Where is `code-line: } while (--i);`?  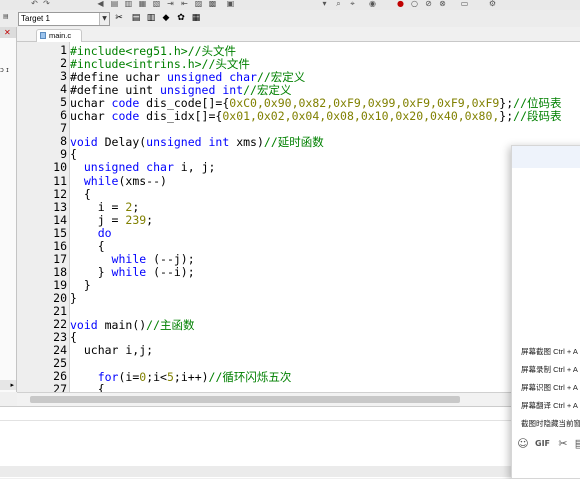 code-line: } while (--i); is located at coordinates (132, 272).